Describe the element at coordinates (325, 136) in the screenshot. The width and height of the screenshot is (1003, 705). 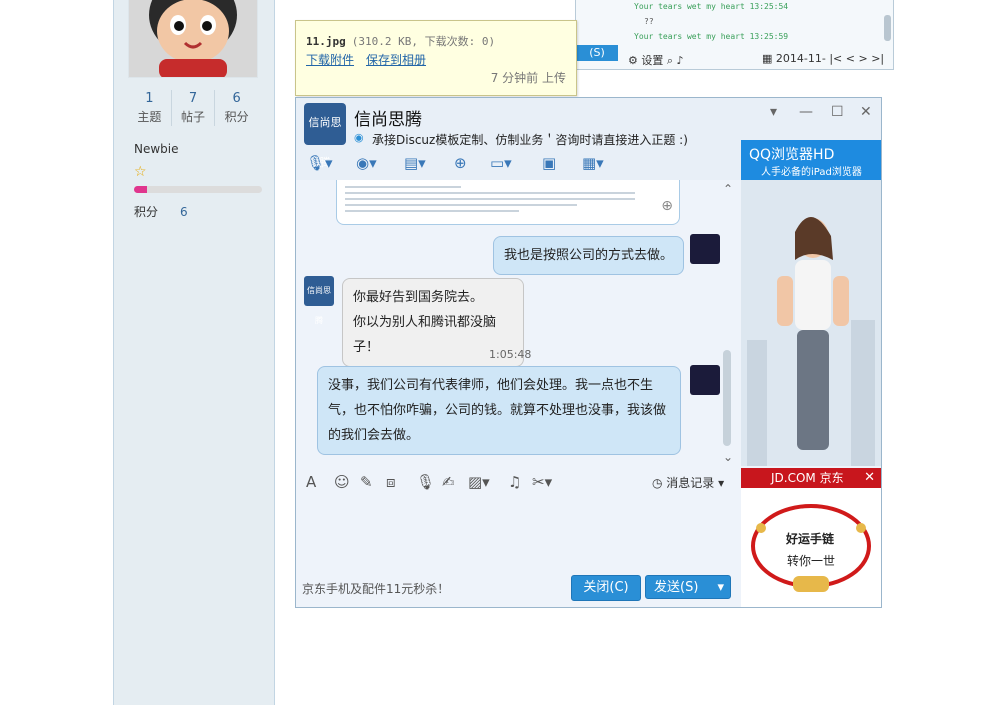
I see `group-avatar: 信尚思腾` at that location.